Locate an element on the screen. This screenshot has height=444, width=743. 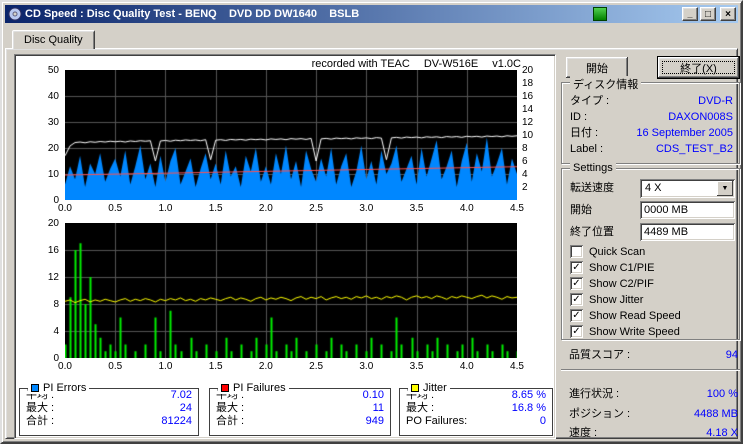
position-value: 4488 MB is located at coordinates (715, 414).